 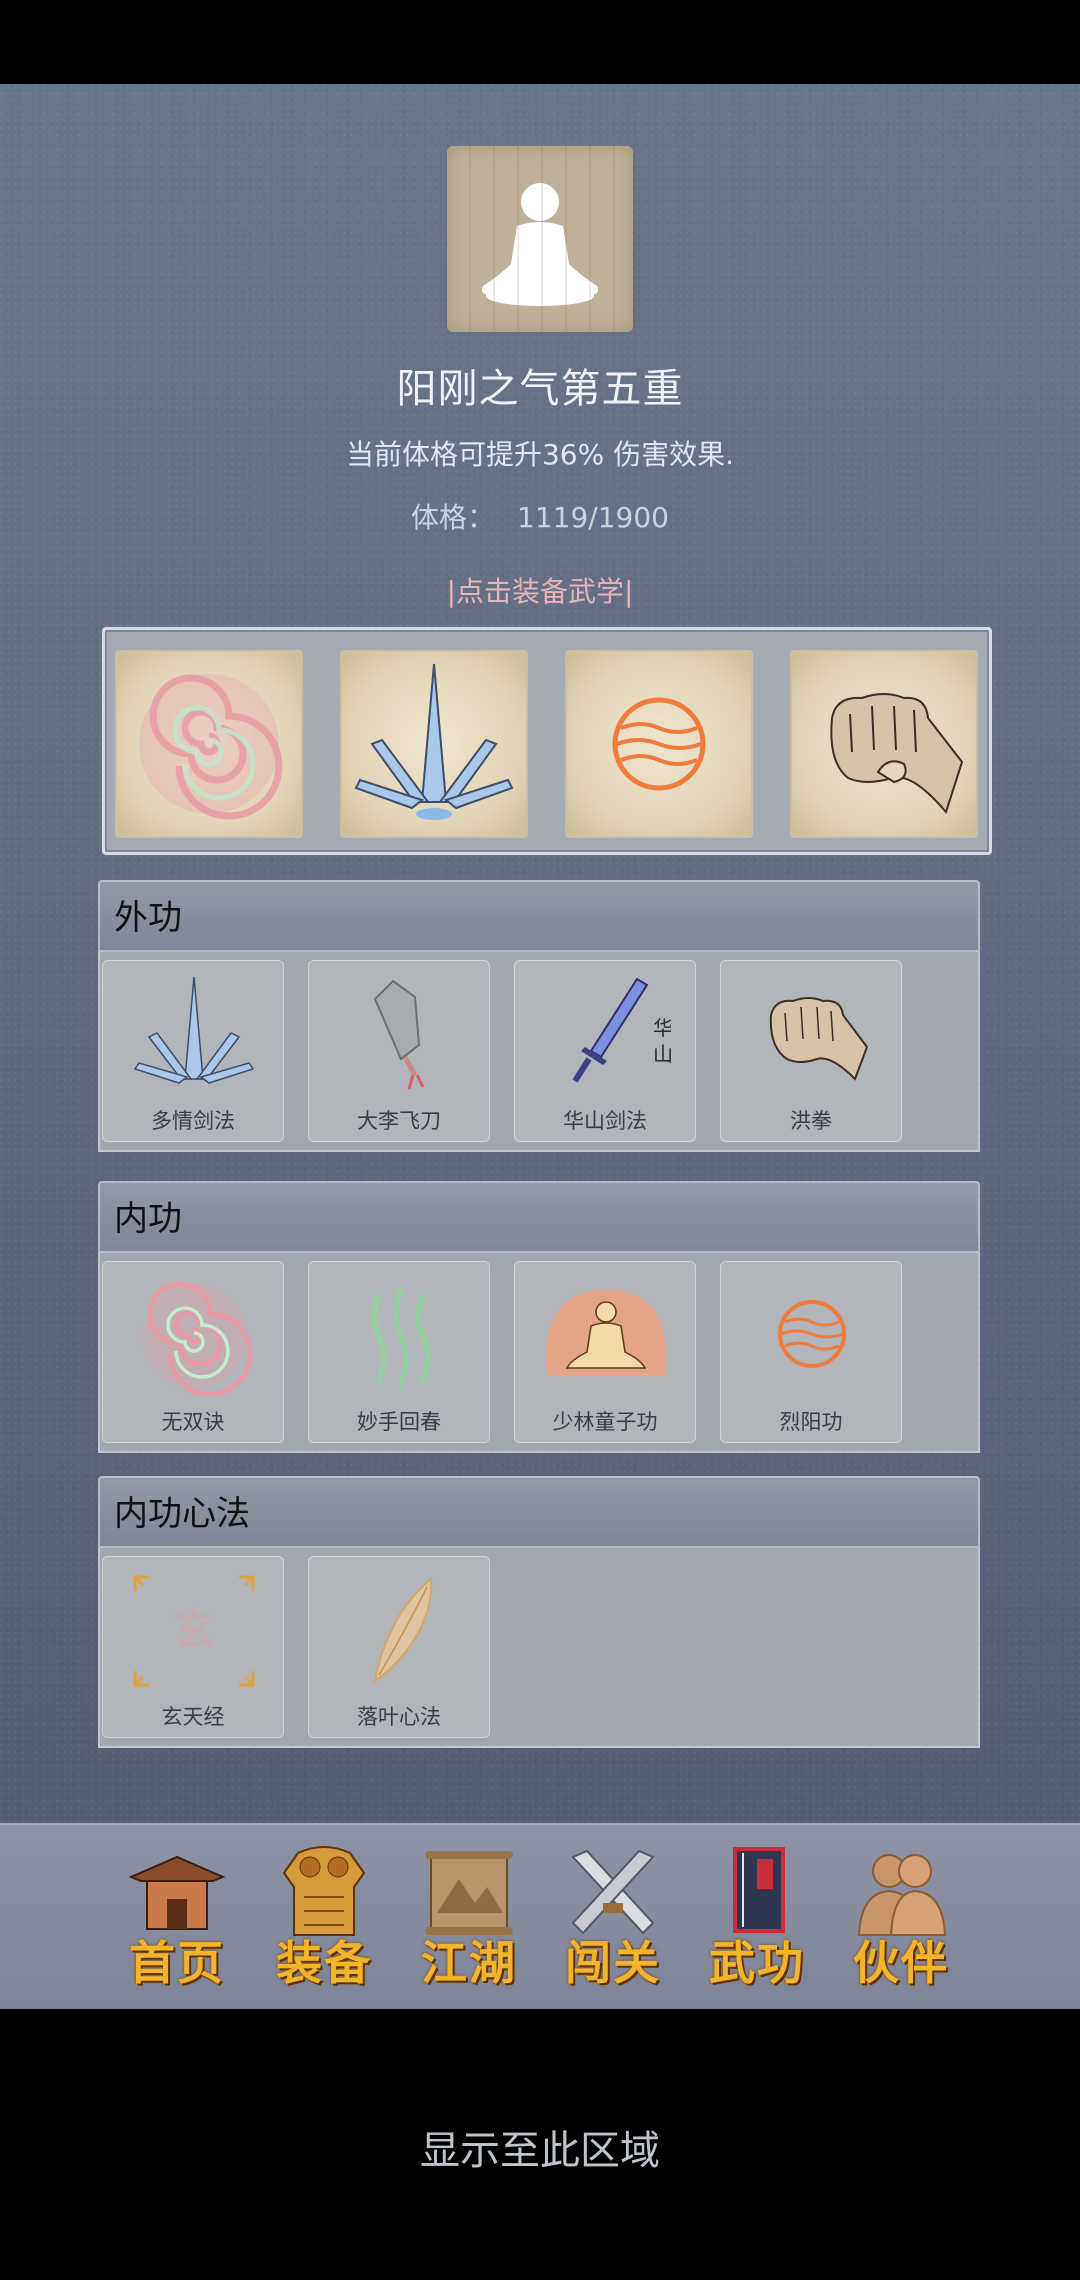 I want to click on skill-label: 无双诀, so click(x=193, y=1422).